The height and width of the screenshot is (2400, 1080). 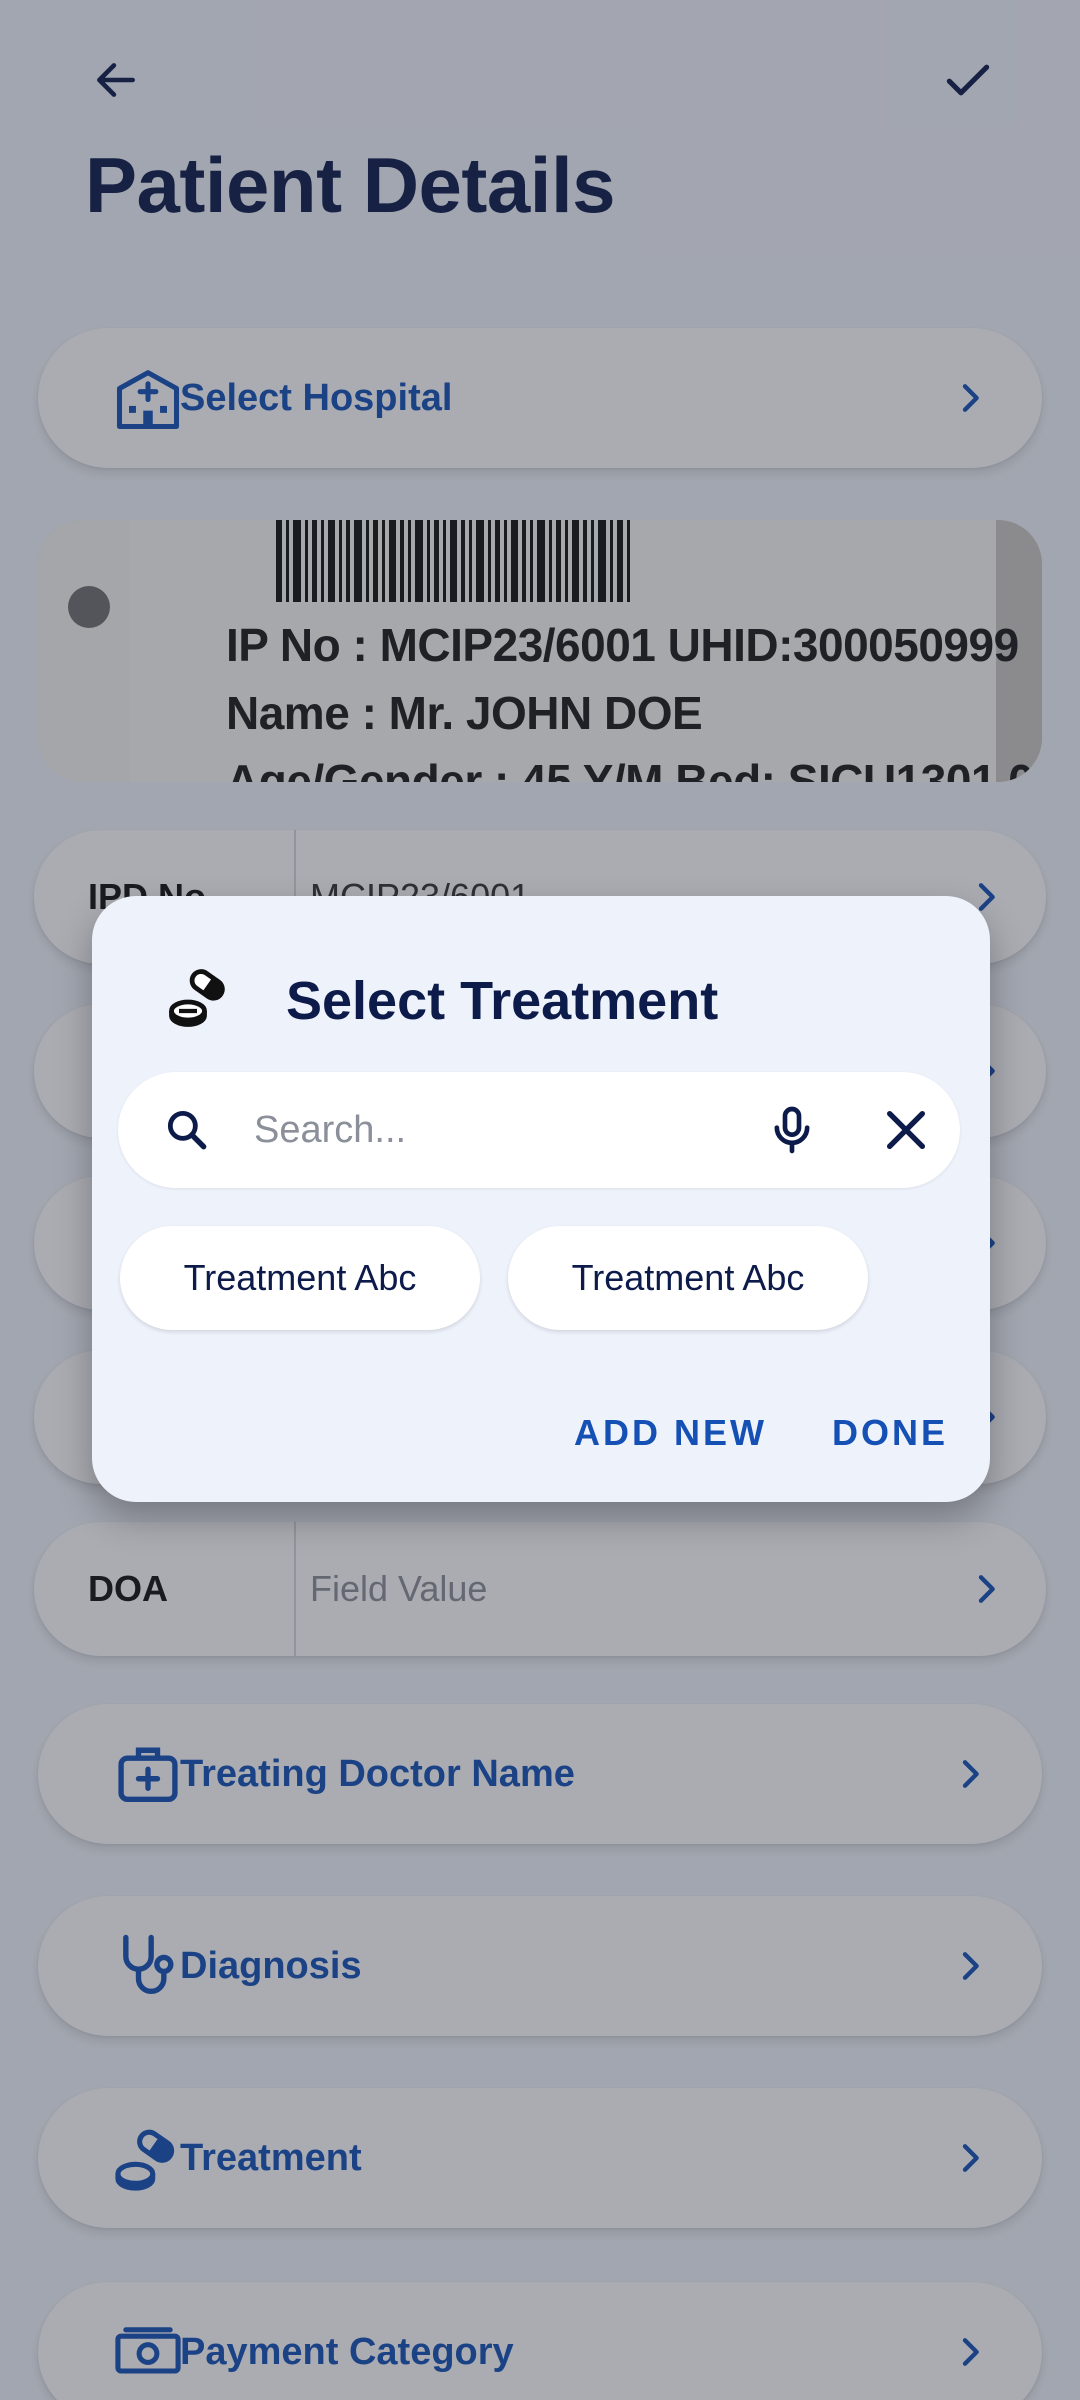 I want to click on search-input, so click(x=494, y=1130).